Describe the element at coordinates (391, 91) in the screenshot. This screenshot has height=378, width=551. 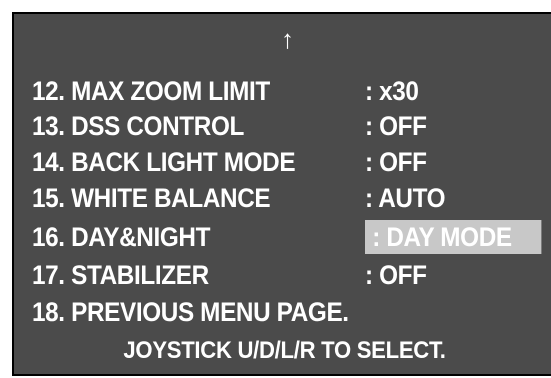
I see `menu-item-value: : x30` at that location.